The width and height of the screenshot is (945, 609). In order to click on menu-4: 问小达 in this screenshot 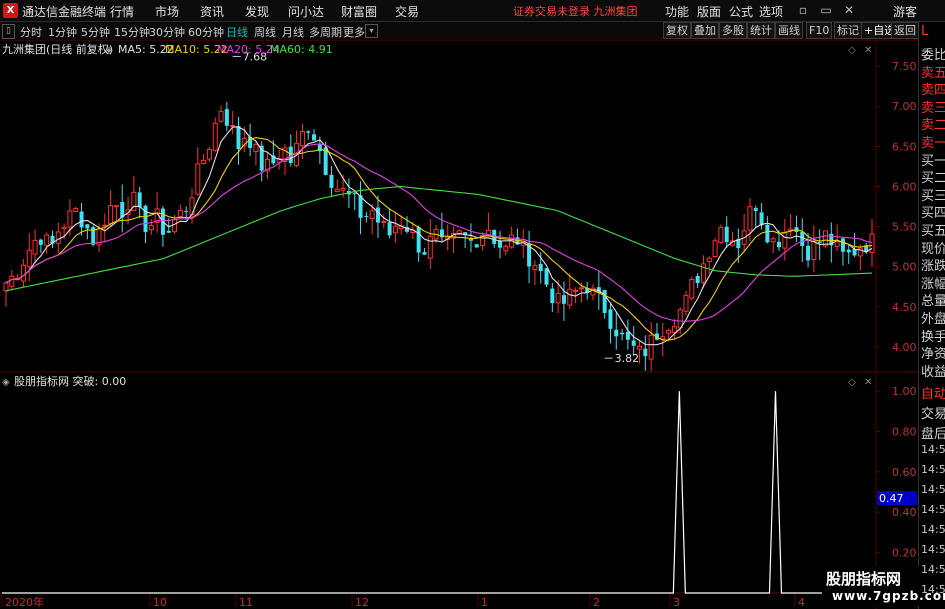, I will do `click(306, 11)`.